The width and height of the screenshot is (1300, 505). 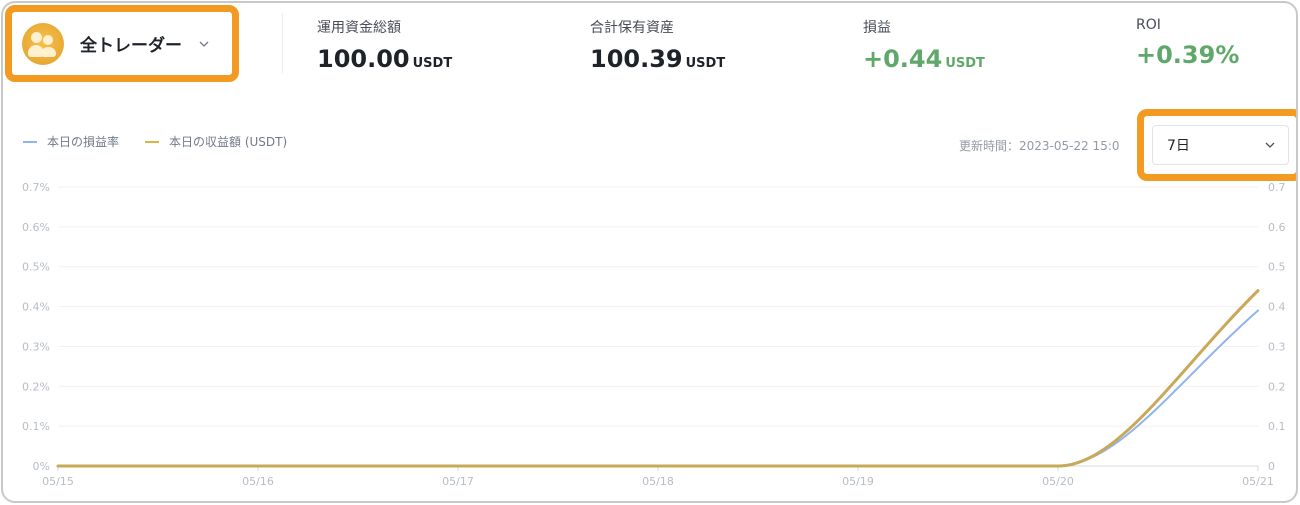 What do you see at coordinates (458, 481) in the screenshot?
I see `x-tick-label: 05/17` at bounding box center [458, 481].